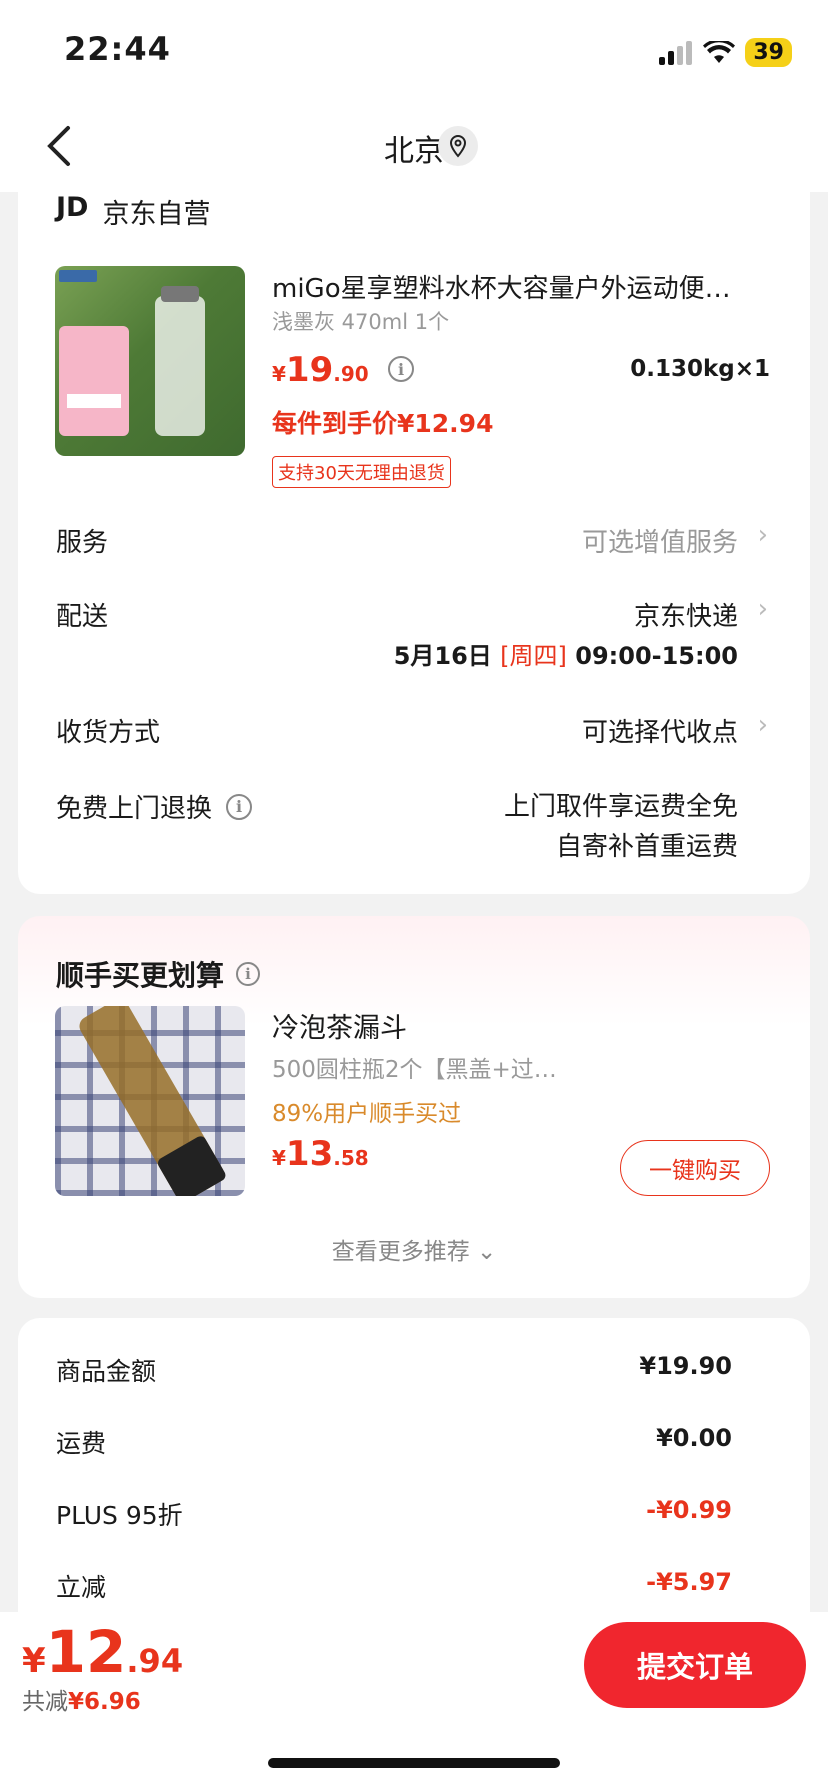  I want to click on shop-header: JD 京东自营, so click(133, 211).